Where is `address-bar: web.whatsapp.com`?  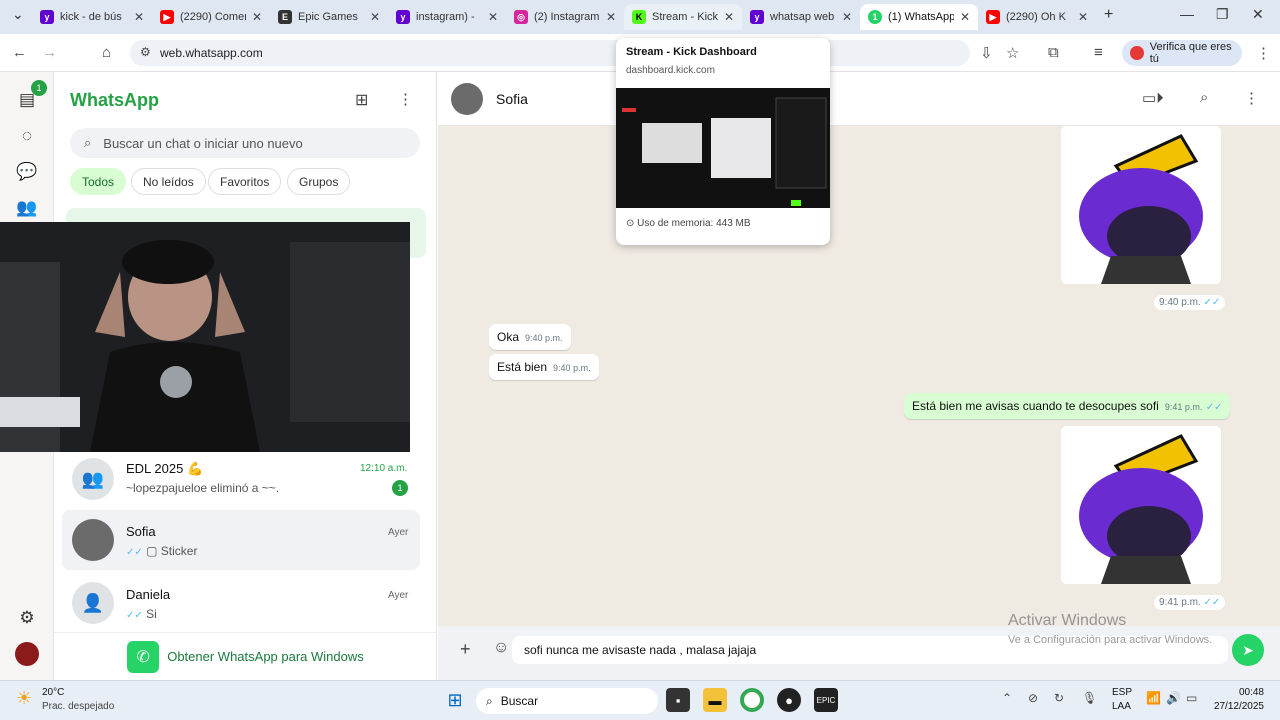
address-bar: web.whatsapp.com is located at coordinates (550, 53).